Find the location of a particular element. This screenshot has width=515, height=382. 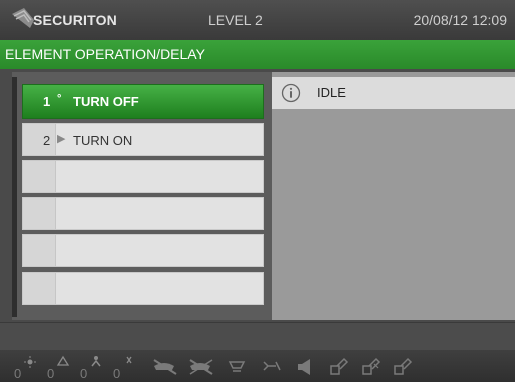

bell-icon is located at coordinates (237, 367).